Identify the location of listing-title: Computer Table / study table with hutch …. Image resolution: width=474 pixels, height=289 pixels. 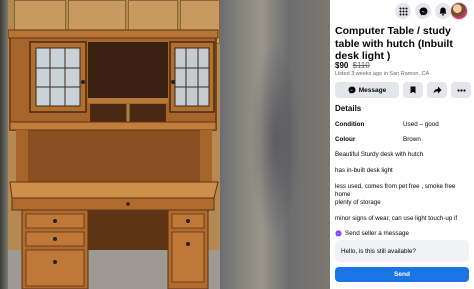
(394, 43).